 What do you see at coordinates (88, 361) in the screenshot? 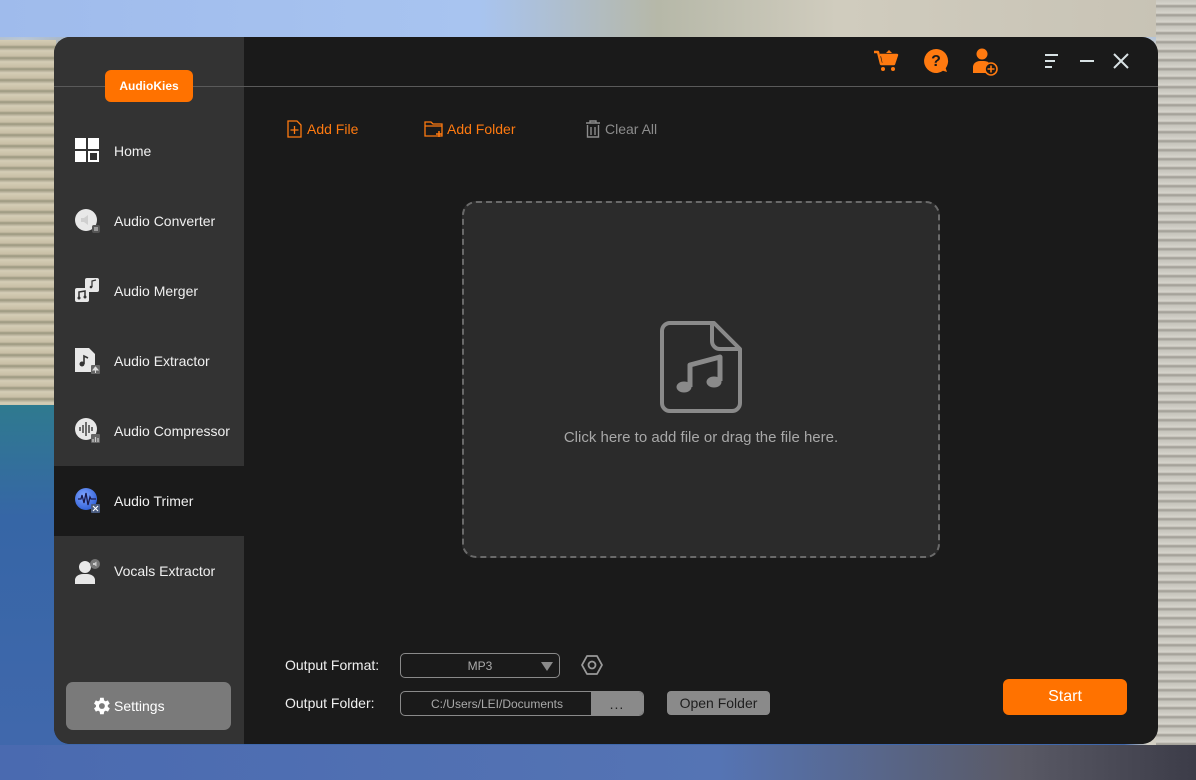
I see `audio-extractor-icon` at bounding box center [88, 361].